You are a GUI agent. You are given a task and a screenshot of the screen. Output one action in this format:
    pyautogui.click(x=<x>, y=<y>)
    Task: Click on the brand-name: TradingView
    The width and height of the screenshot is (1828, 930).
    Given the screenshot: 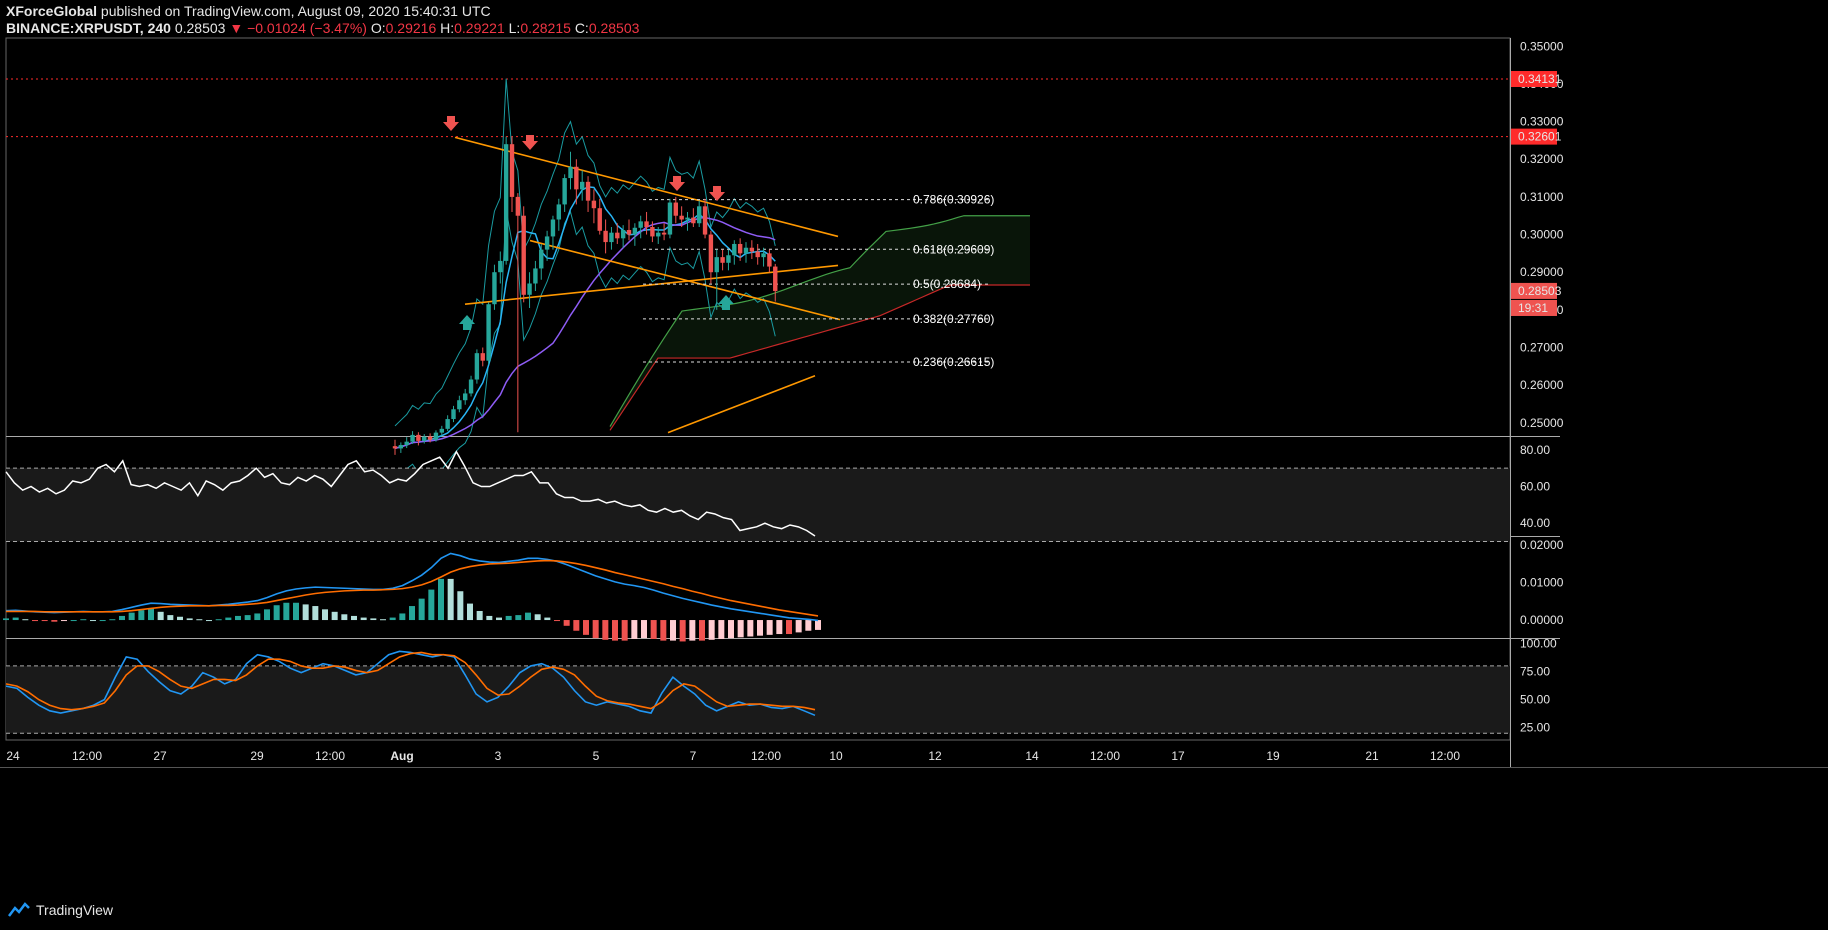 What is the action you would take?
    pyautogui.click(x=75, y=910)
    